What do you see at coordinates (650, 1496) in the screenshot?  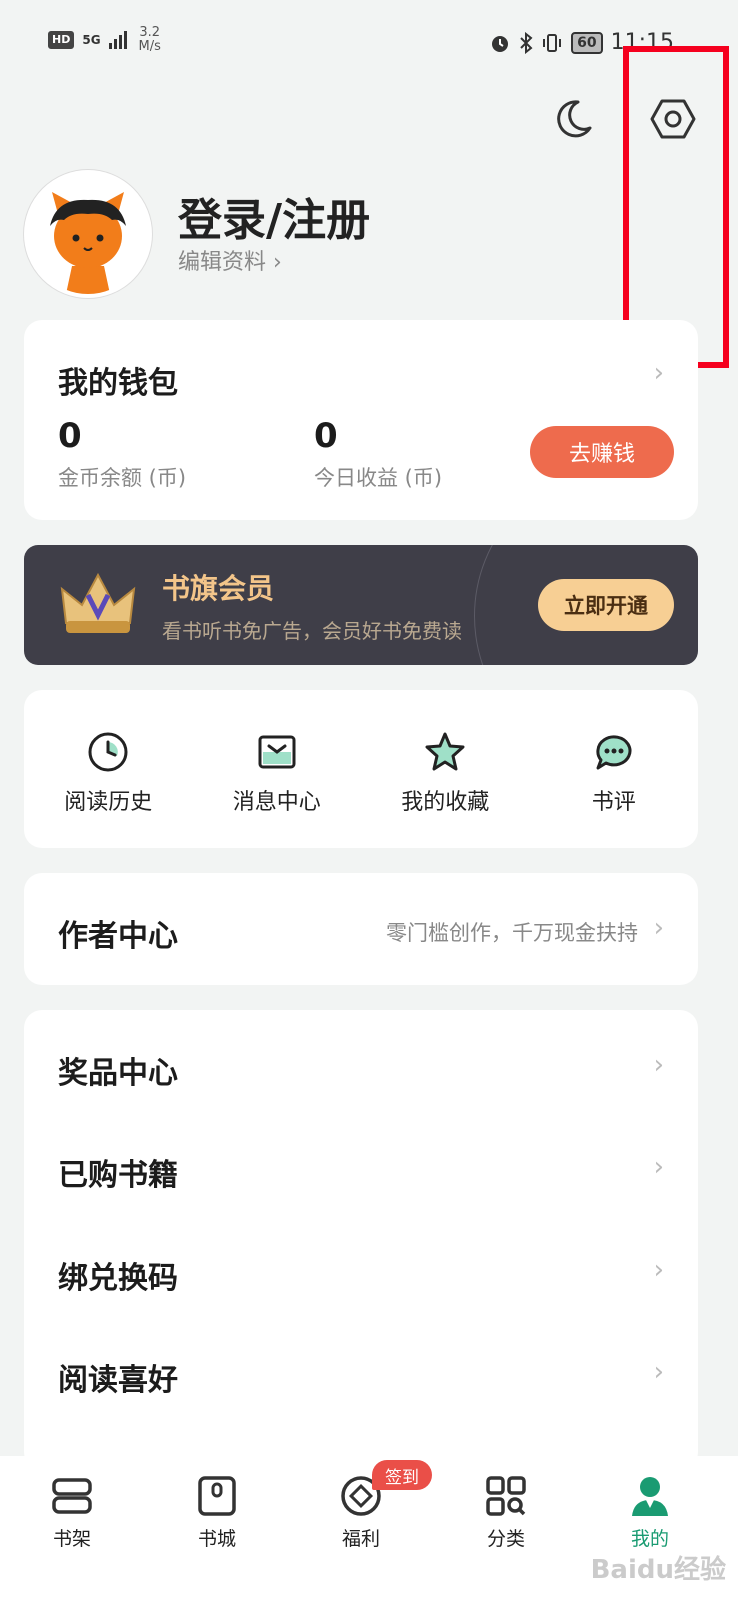 I see `user-icon` at bounding box center [650, 1496].